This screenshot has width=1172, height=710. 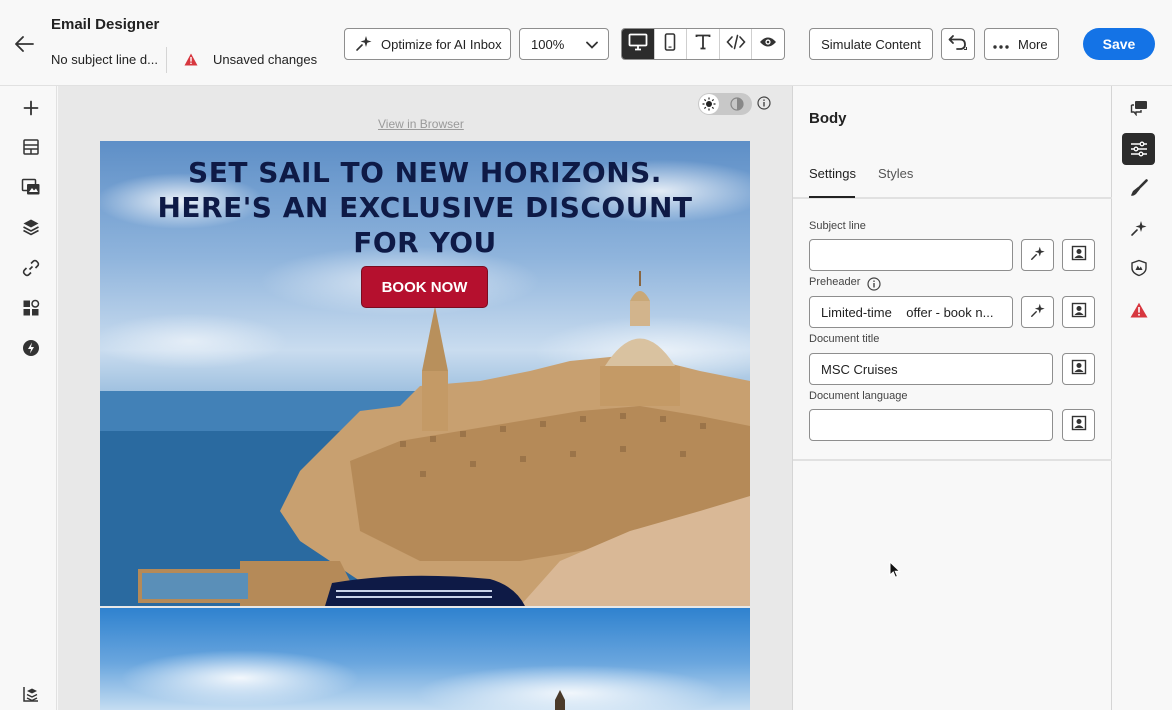 I want to click on toolbar-icon, so click(x=31, y=694).